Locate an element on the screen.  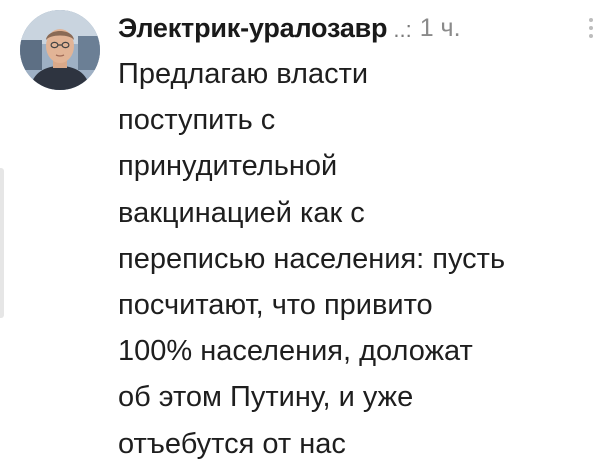
comment-line: посчитают, что привито is located at coordinates (275, 305).